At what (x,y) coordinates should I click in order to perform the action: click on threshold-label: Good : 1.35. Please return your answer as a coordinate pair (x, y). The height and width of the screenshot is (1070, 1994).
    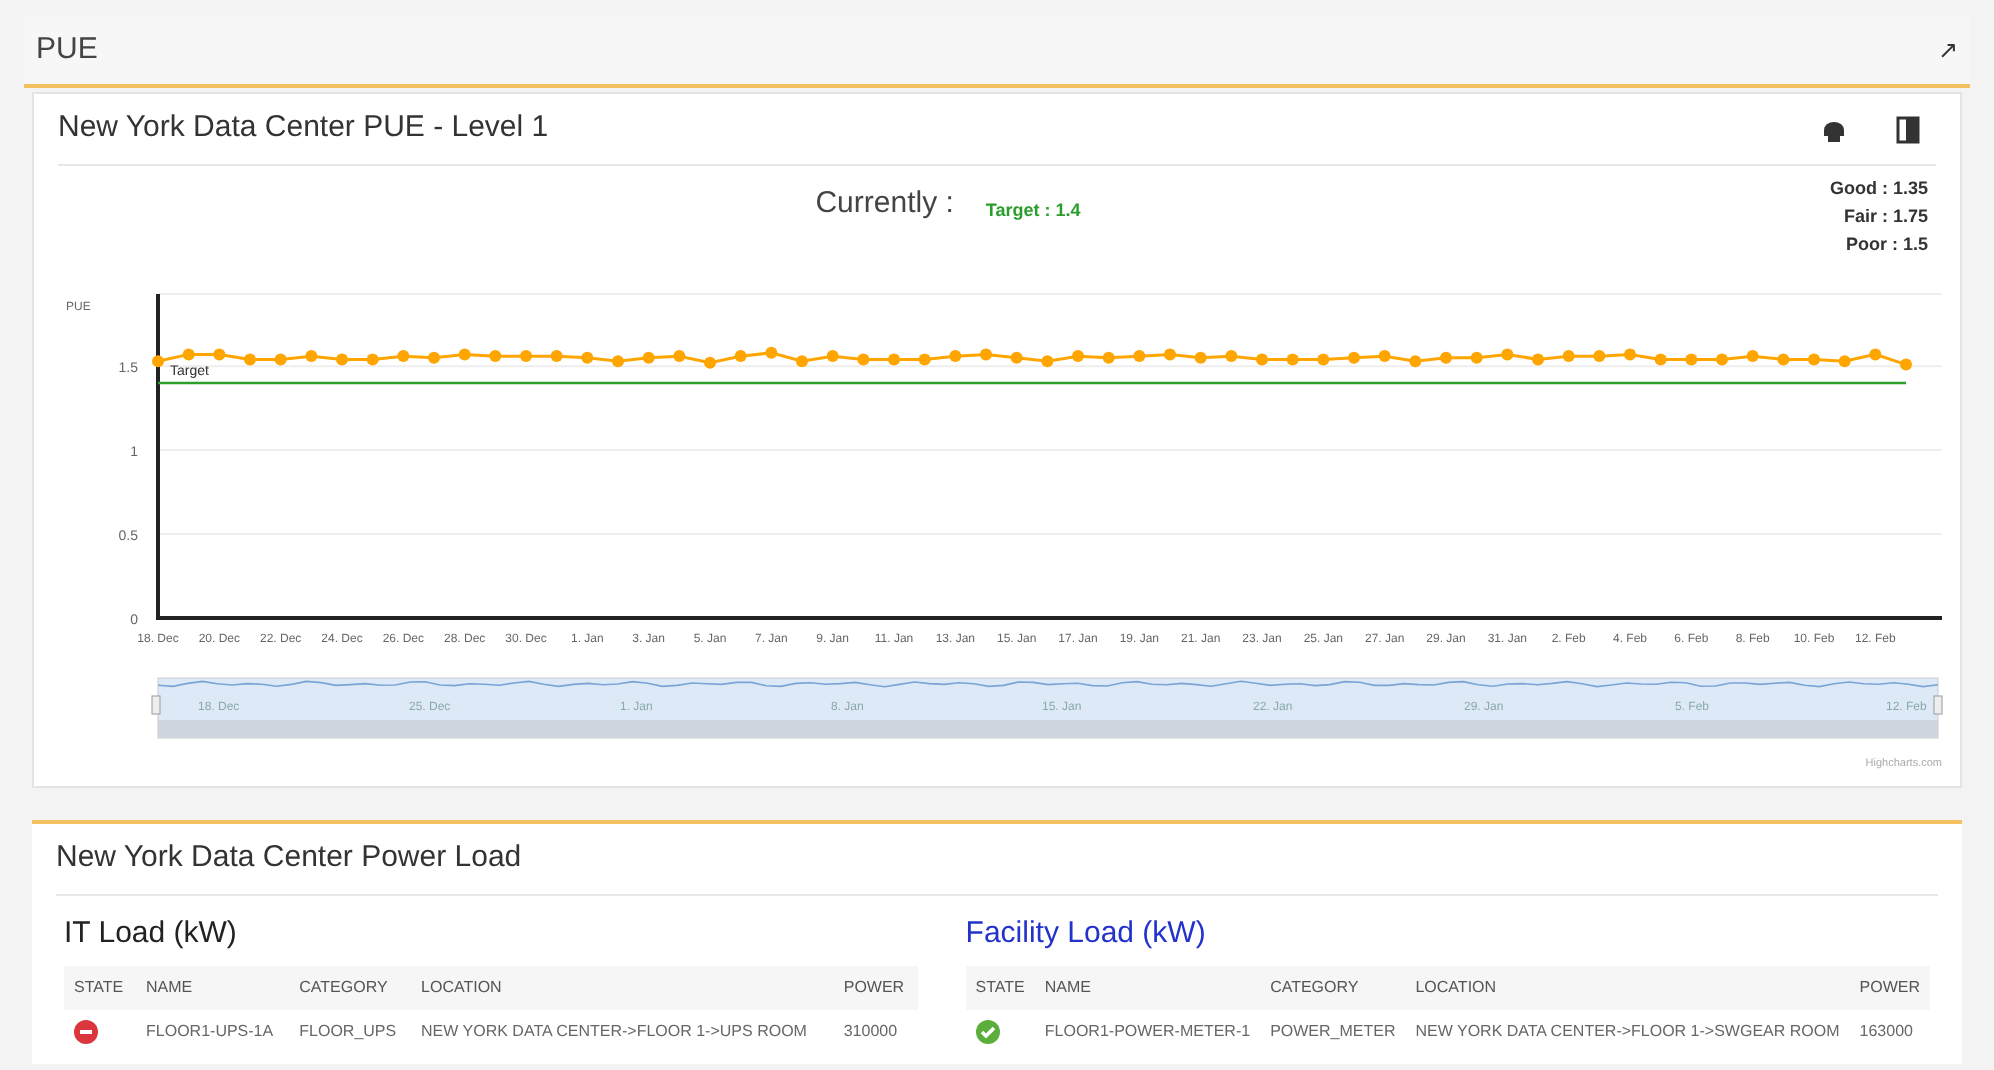
    Looking at the image, I should click on (1878, 189).